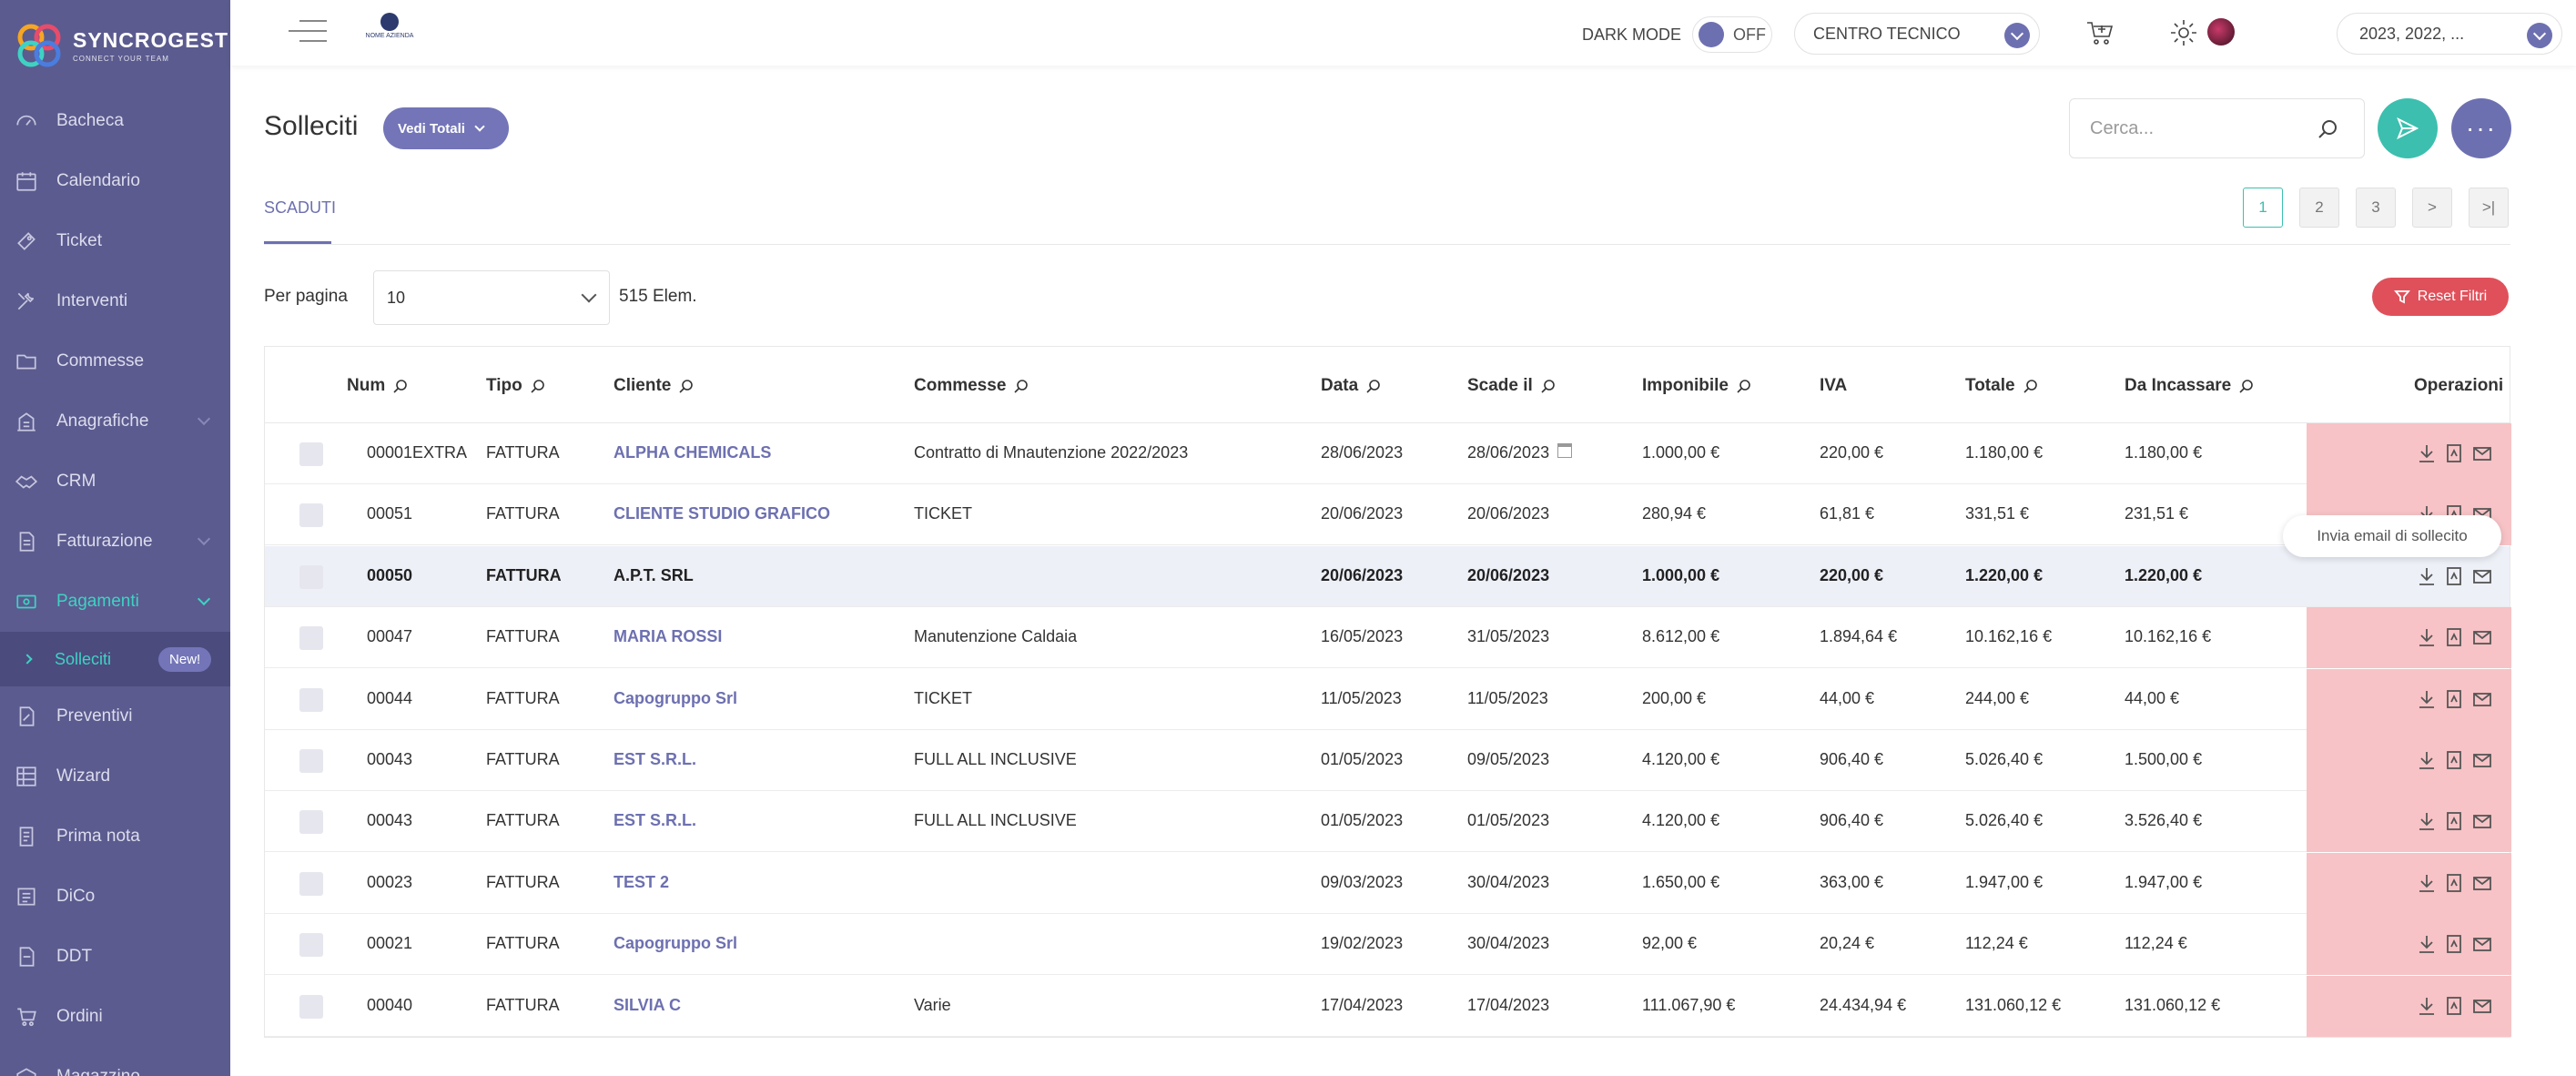 The height and width of the screenshot is (1076, 2576). I want to click on column-header-totale: Totale, so click(2002, 386).